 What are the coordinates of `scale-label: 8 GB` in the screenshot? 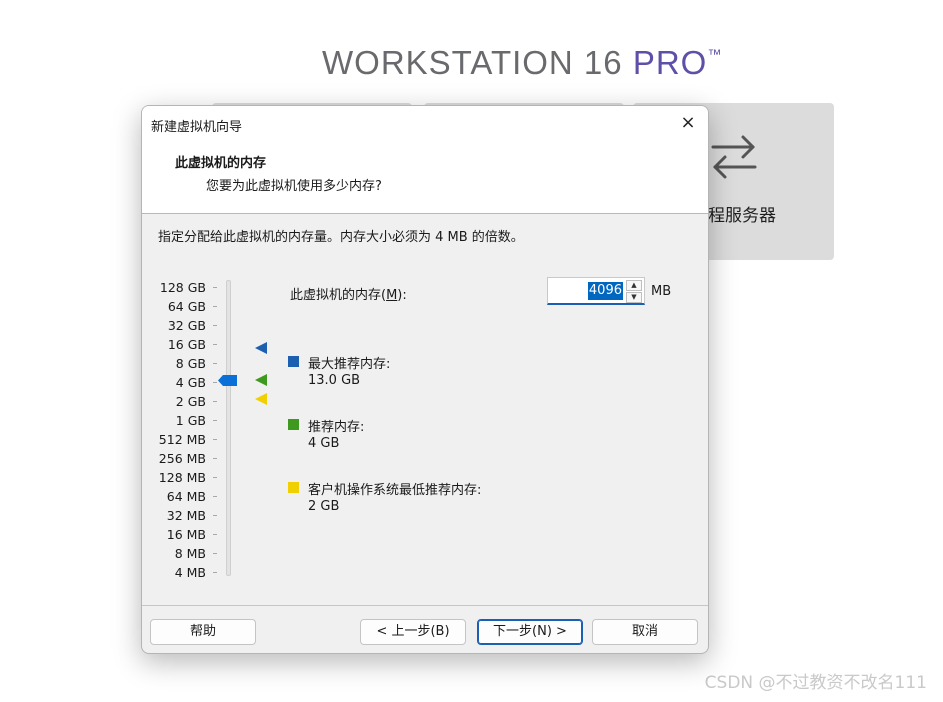 It's located at (190, 363).